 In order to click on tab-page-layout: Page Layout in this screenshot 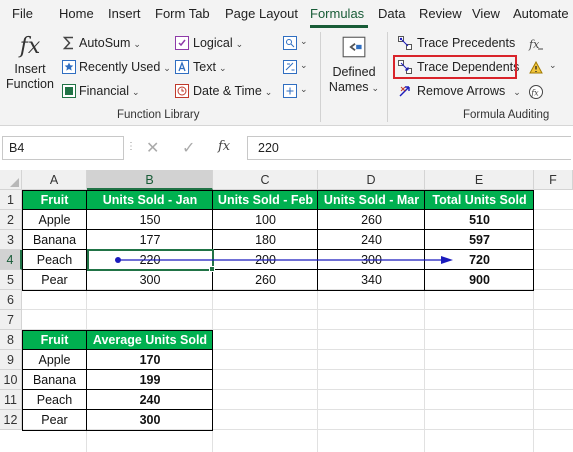, I will do `click(261, 13)`.